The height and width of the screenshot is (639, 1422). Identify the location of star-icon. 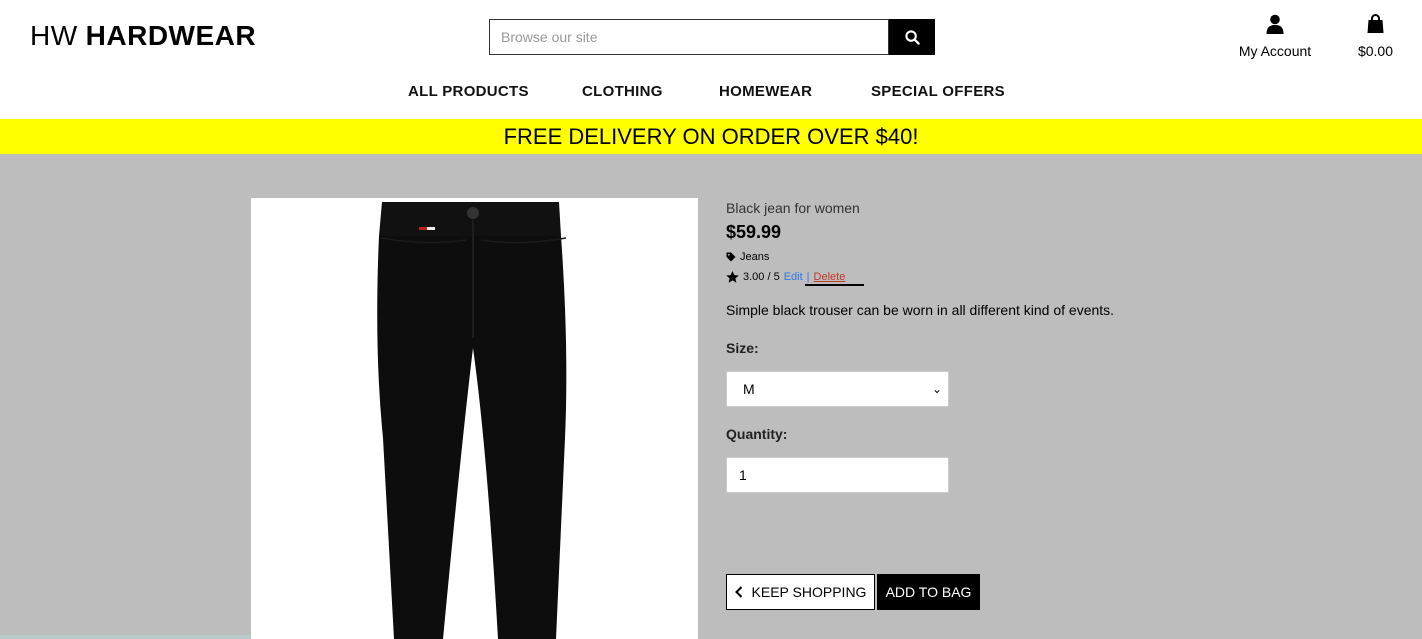
(732, 277).